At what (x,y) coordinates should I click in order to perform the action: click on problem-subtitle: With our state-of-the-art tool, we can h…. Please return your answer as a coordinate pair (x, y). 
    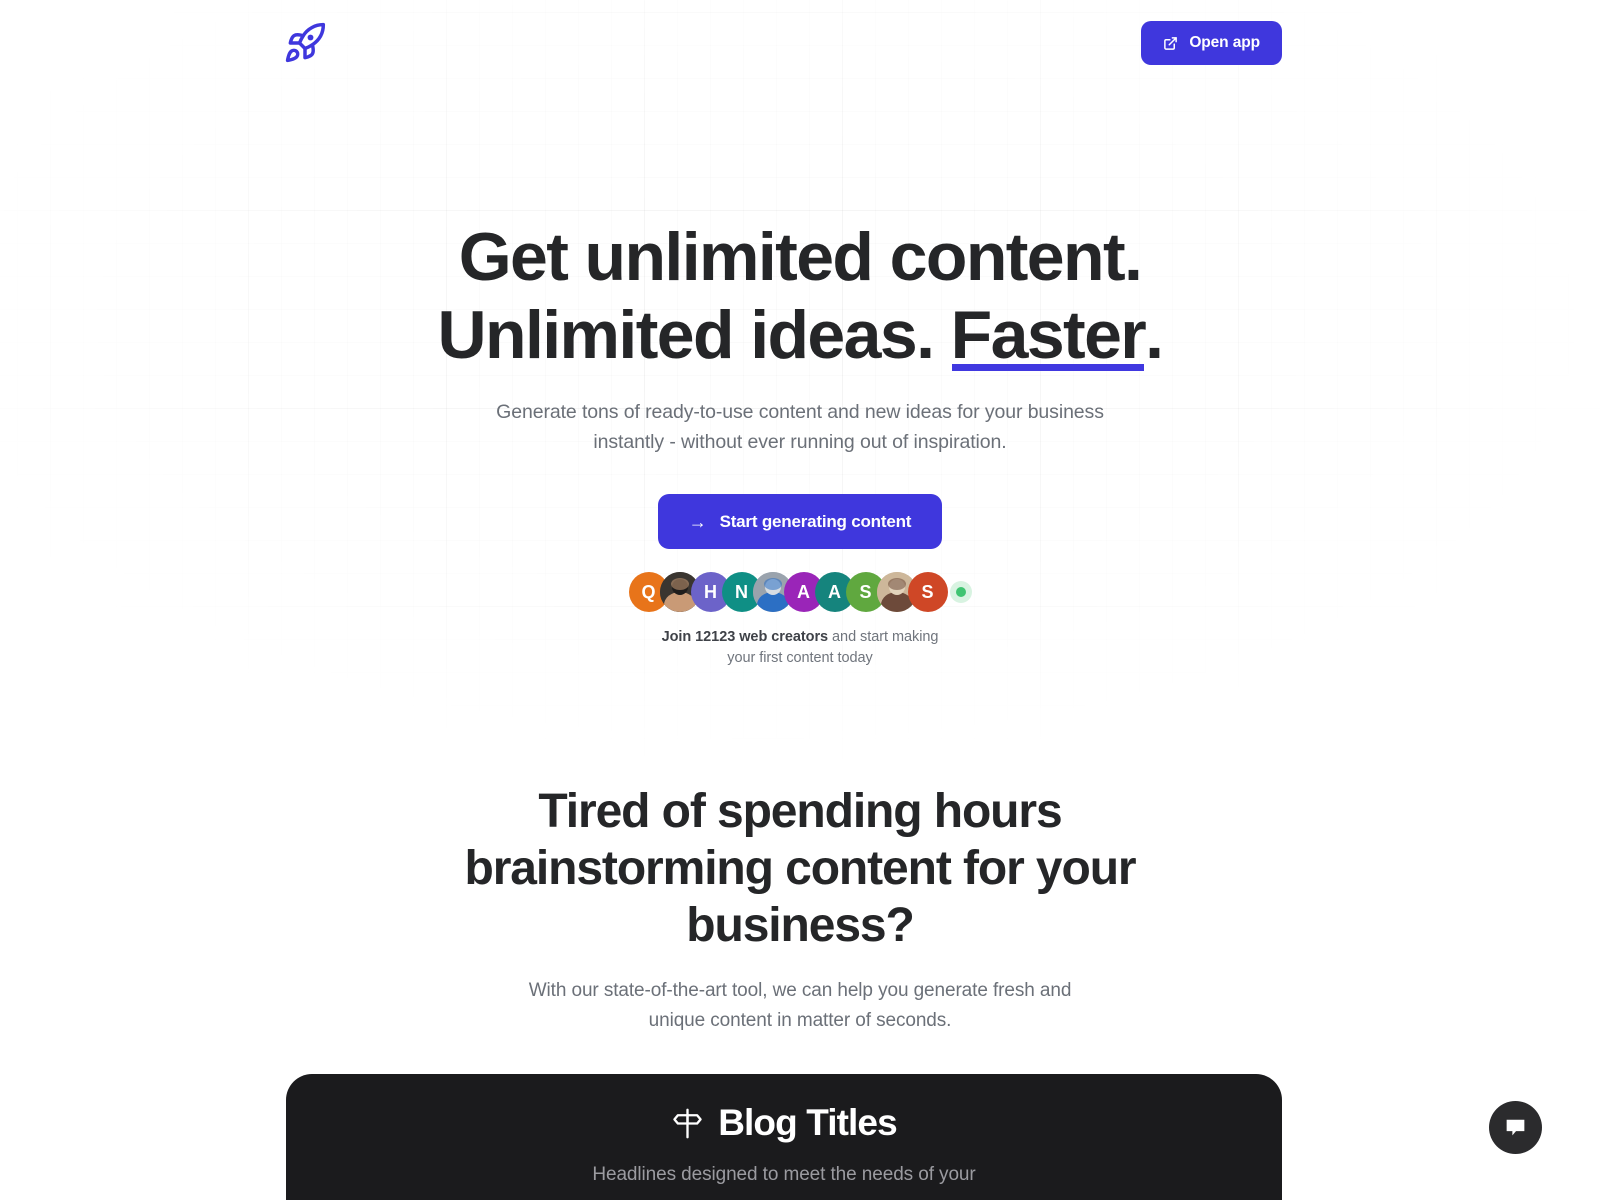
    Looking at the image, I should click on (800, 1006).